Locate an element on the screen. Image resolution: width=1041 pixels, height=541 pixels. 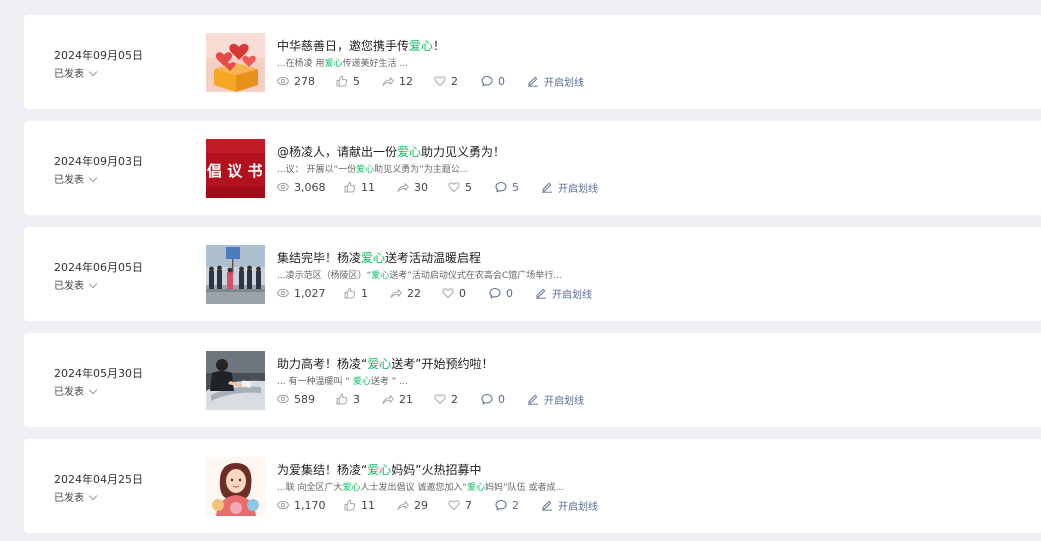
likes-count: 1 is located at coordinates (364, 293).